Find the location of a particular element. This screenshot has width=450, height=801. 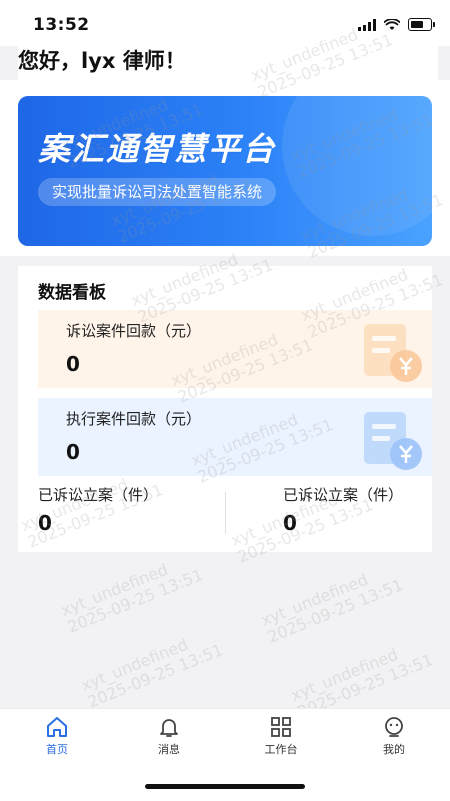

tab-home: 首页 is located at coordinates (57, 736).